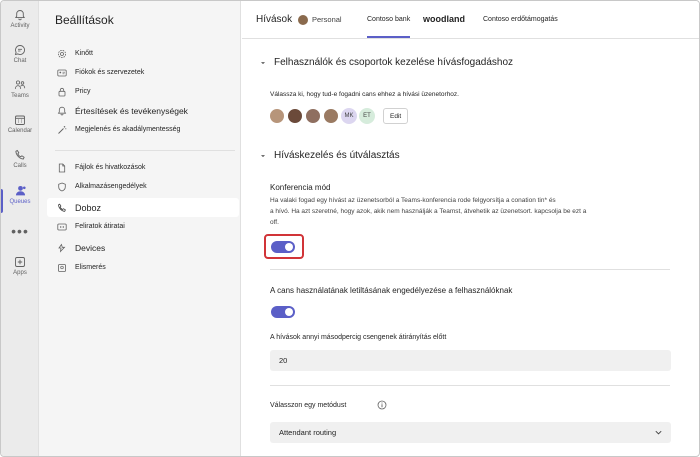 The width and height of the screenshot is (700, 457). What do you see at coordinates (520, 19) in the screenshot?
I see `tab-contoso-support: Contoso erdőtámogatás` at bounding box center [520, 19].